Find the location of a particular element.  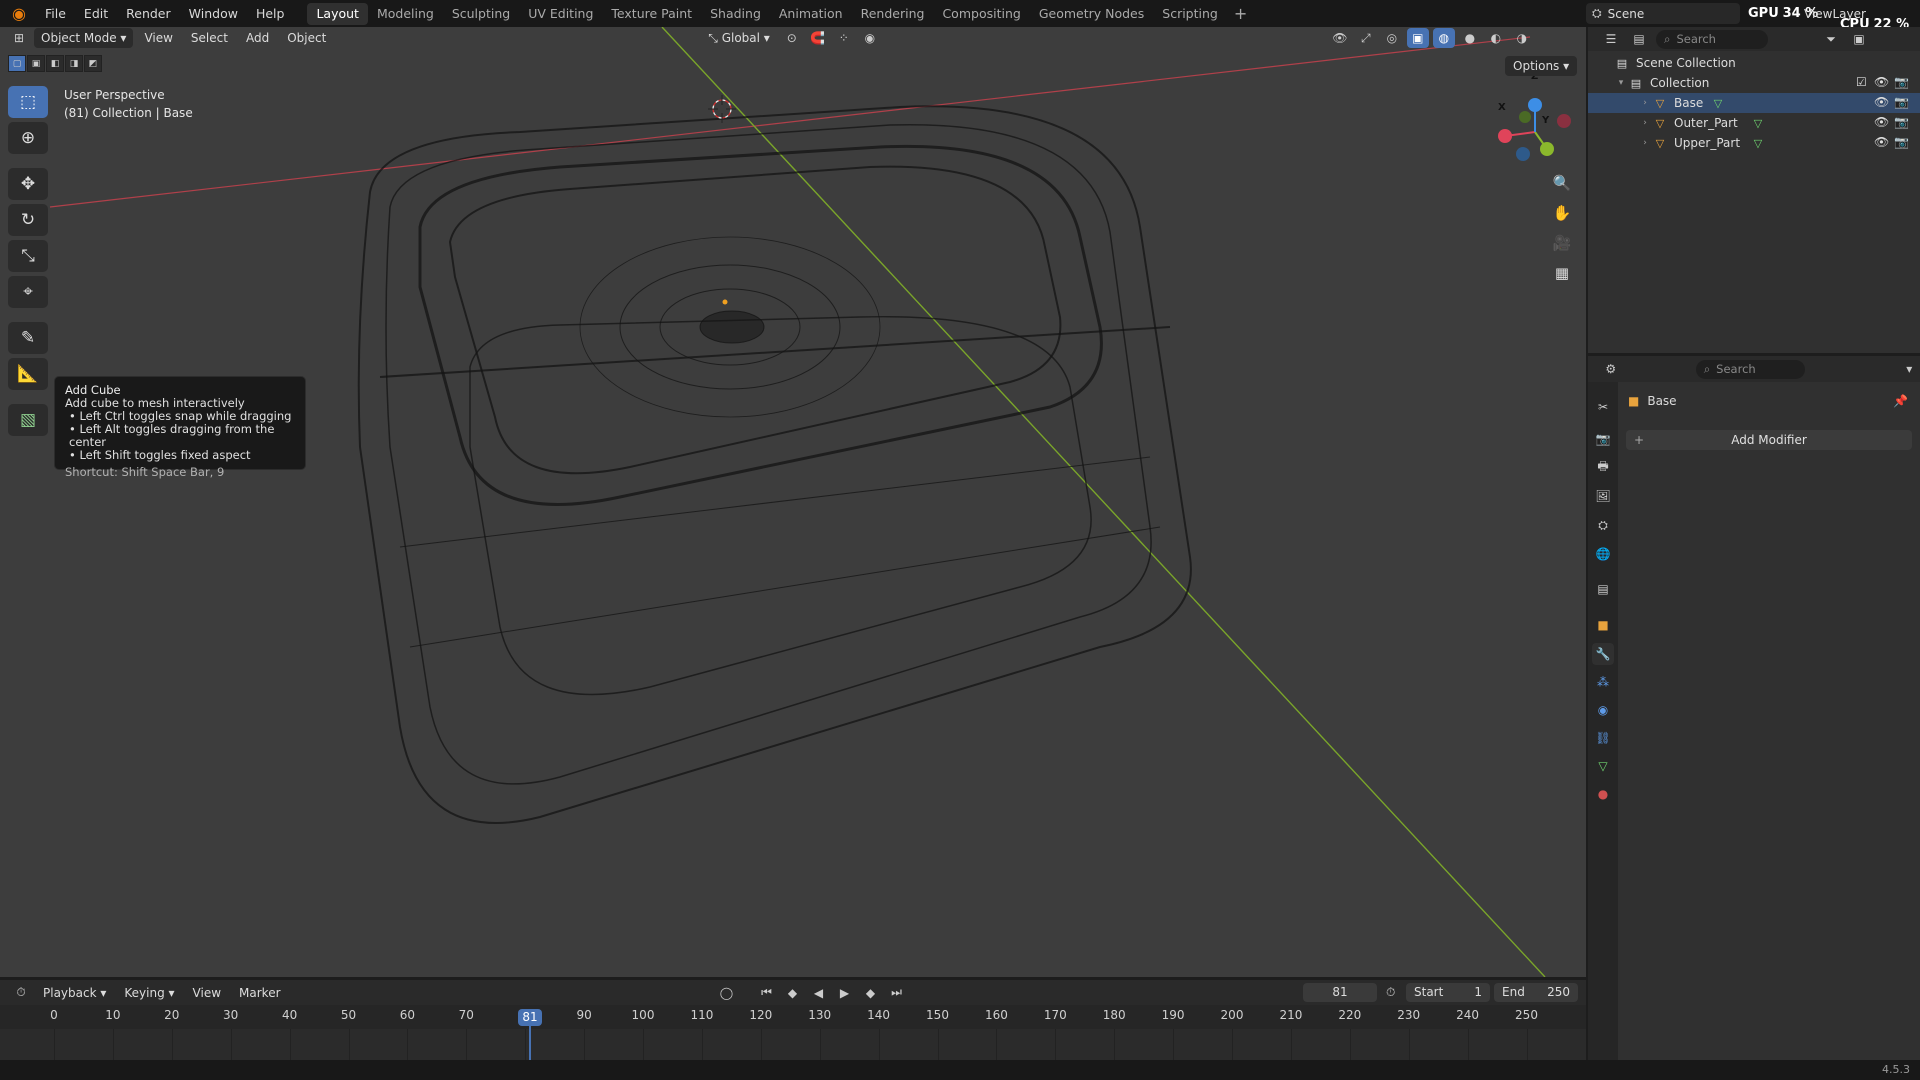

outliner-item-base: › ▽ Base ▽ is located at coordinates (1754, 103).